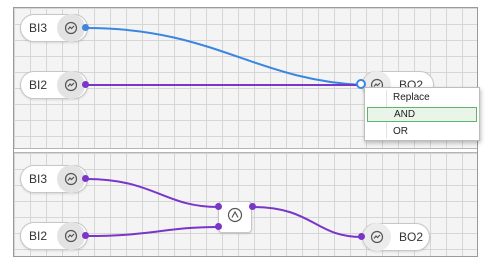  I want to click on menu-item-and: AND, so click(422, 114).